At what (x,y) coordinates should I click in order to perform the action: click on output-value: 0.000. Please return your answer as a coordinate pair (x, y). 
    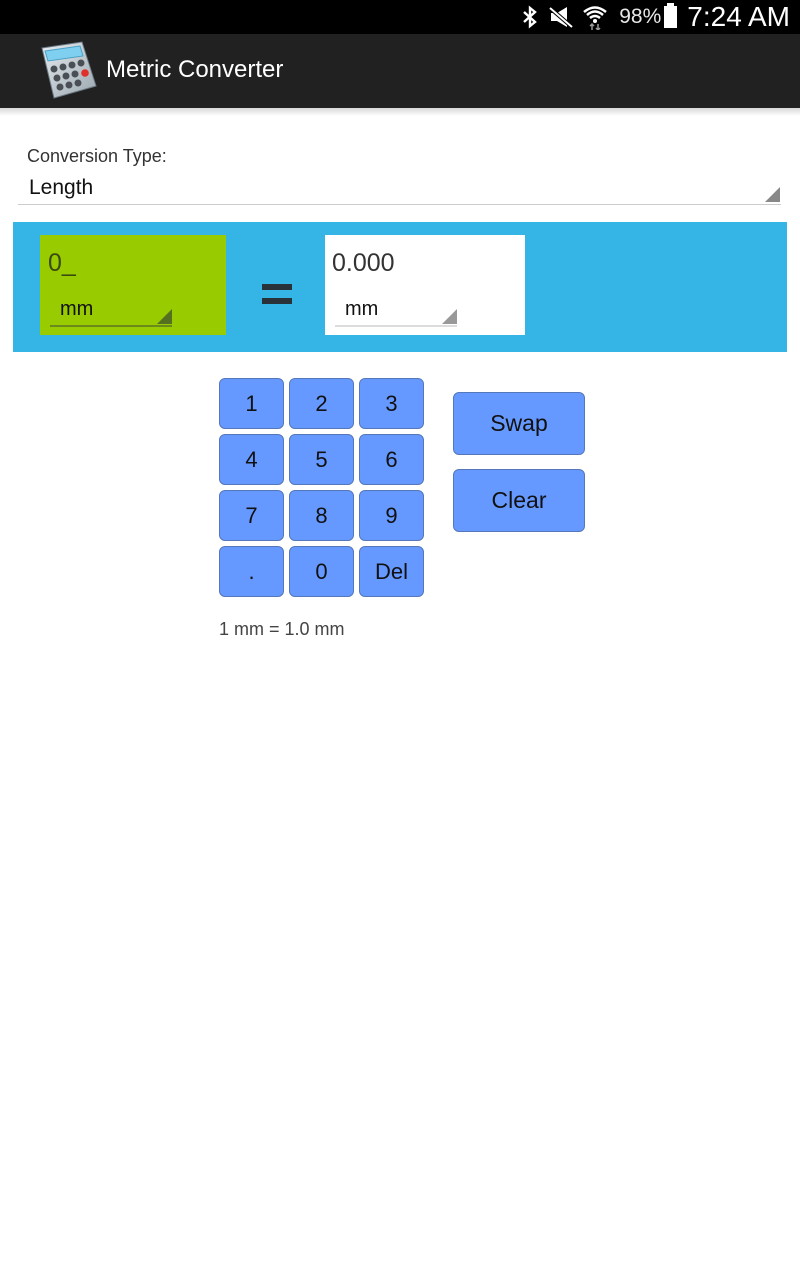
    Looking at the image, I should click on (363, 263).